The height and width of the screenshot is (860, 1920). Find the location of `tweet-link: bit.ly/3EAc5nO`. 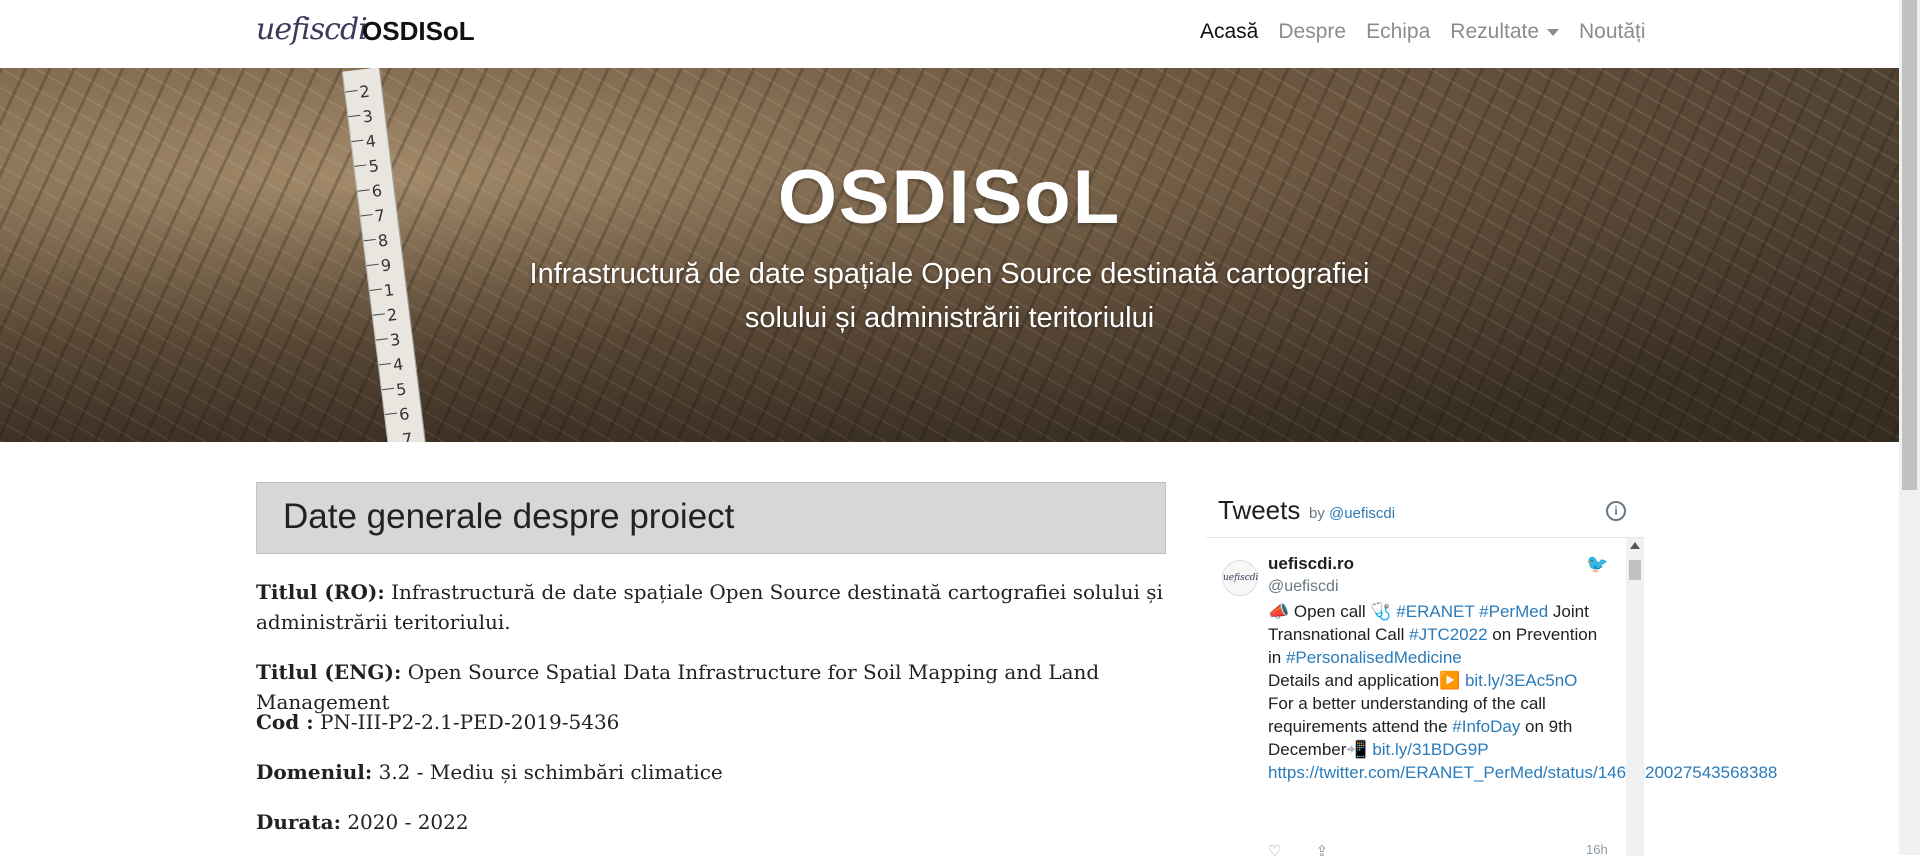

tweet-link: bit.ly/3EAc5nO is located at coordinates (1521, 680).